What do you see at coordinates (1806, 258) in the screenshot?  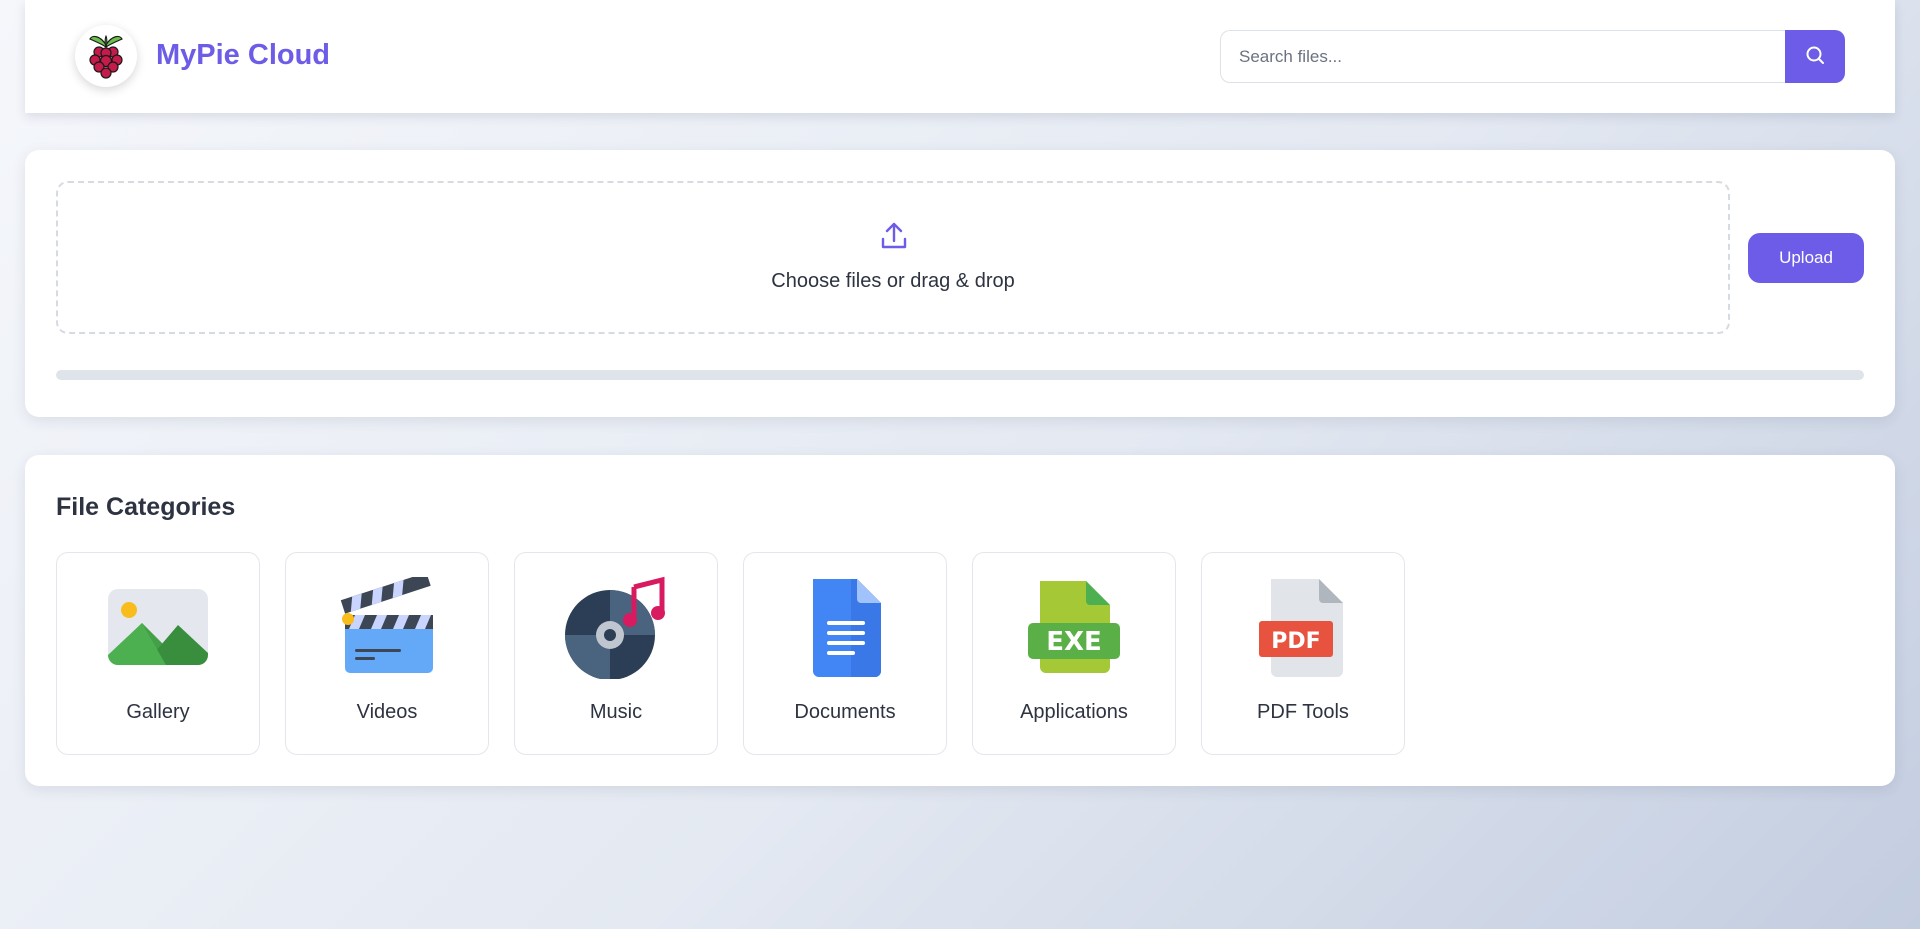 I see `upload-button: Upload` at bounding box center [1806, 258].